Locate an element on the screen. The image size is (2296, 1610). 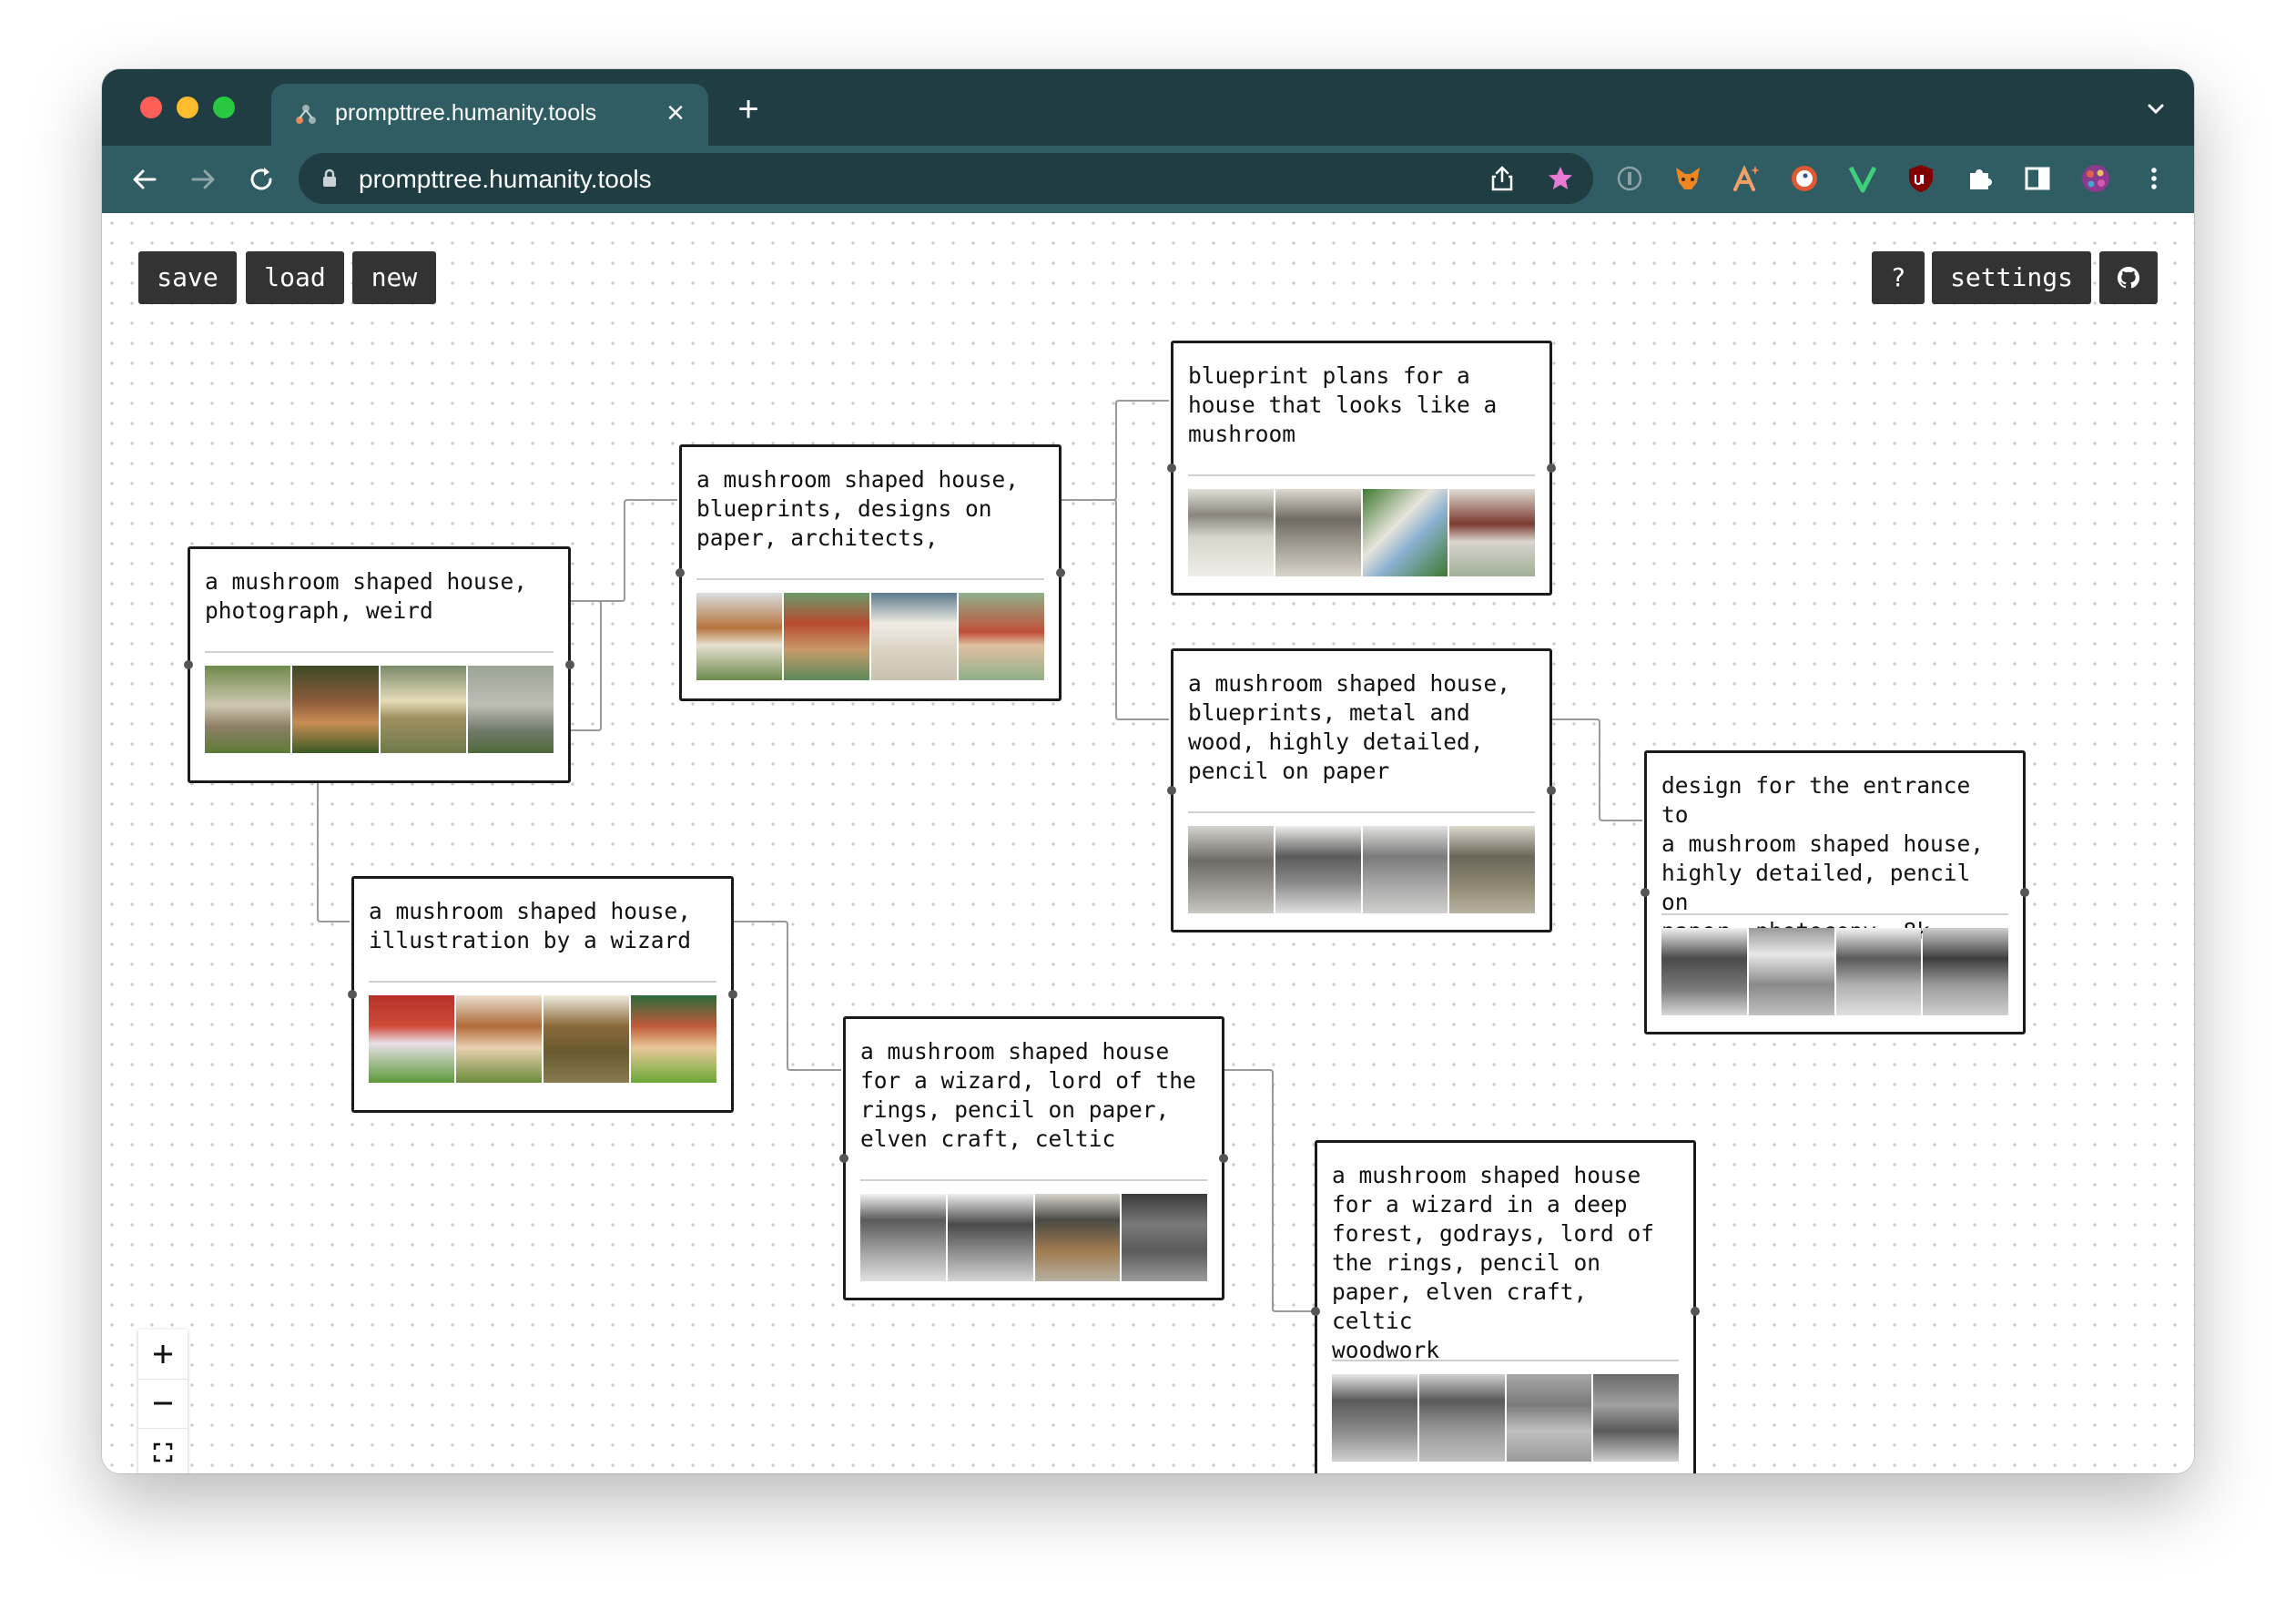
edge-n7-n8 is located at coordinates (1268, 1190).